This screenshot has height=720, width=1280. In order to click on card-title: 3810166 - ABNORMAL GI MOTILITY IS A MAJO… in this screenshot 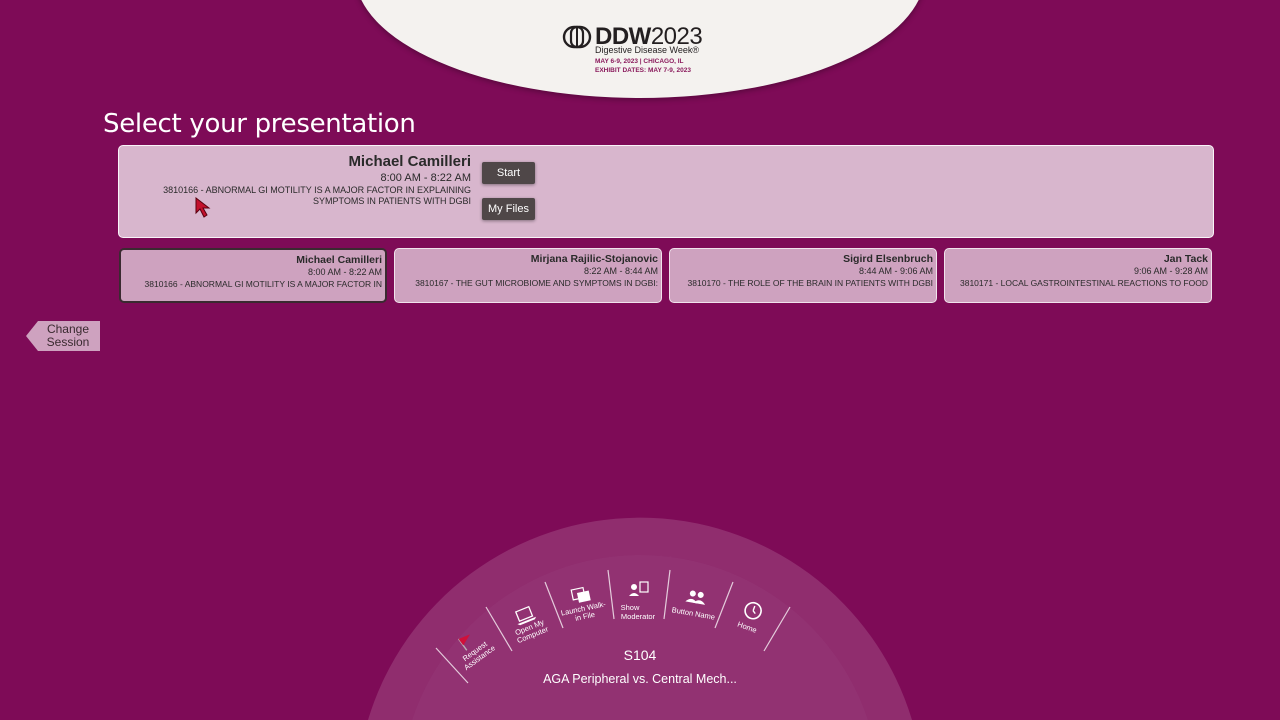, I will do `click(263, 284)`.